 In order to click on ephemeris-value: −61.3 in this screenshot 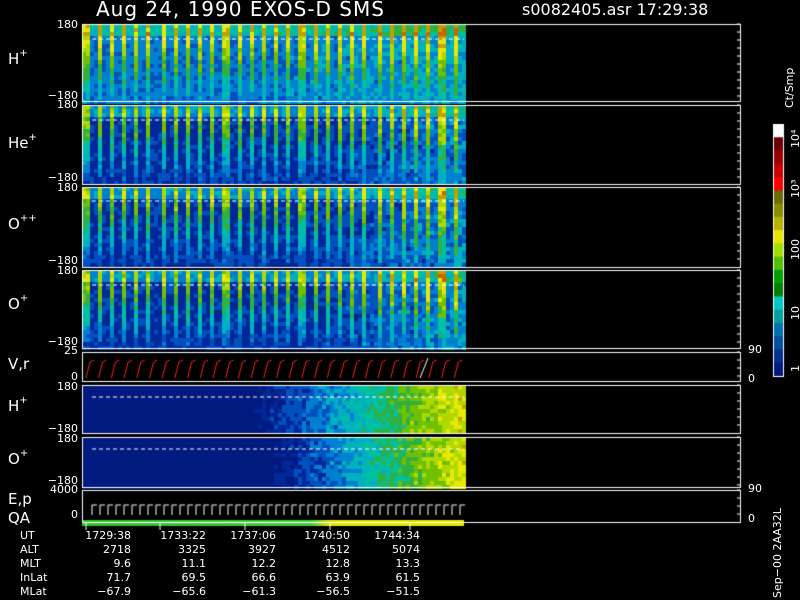, I will do `click(259, 591)`.